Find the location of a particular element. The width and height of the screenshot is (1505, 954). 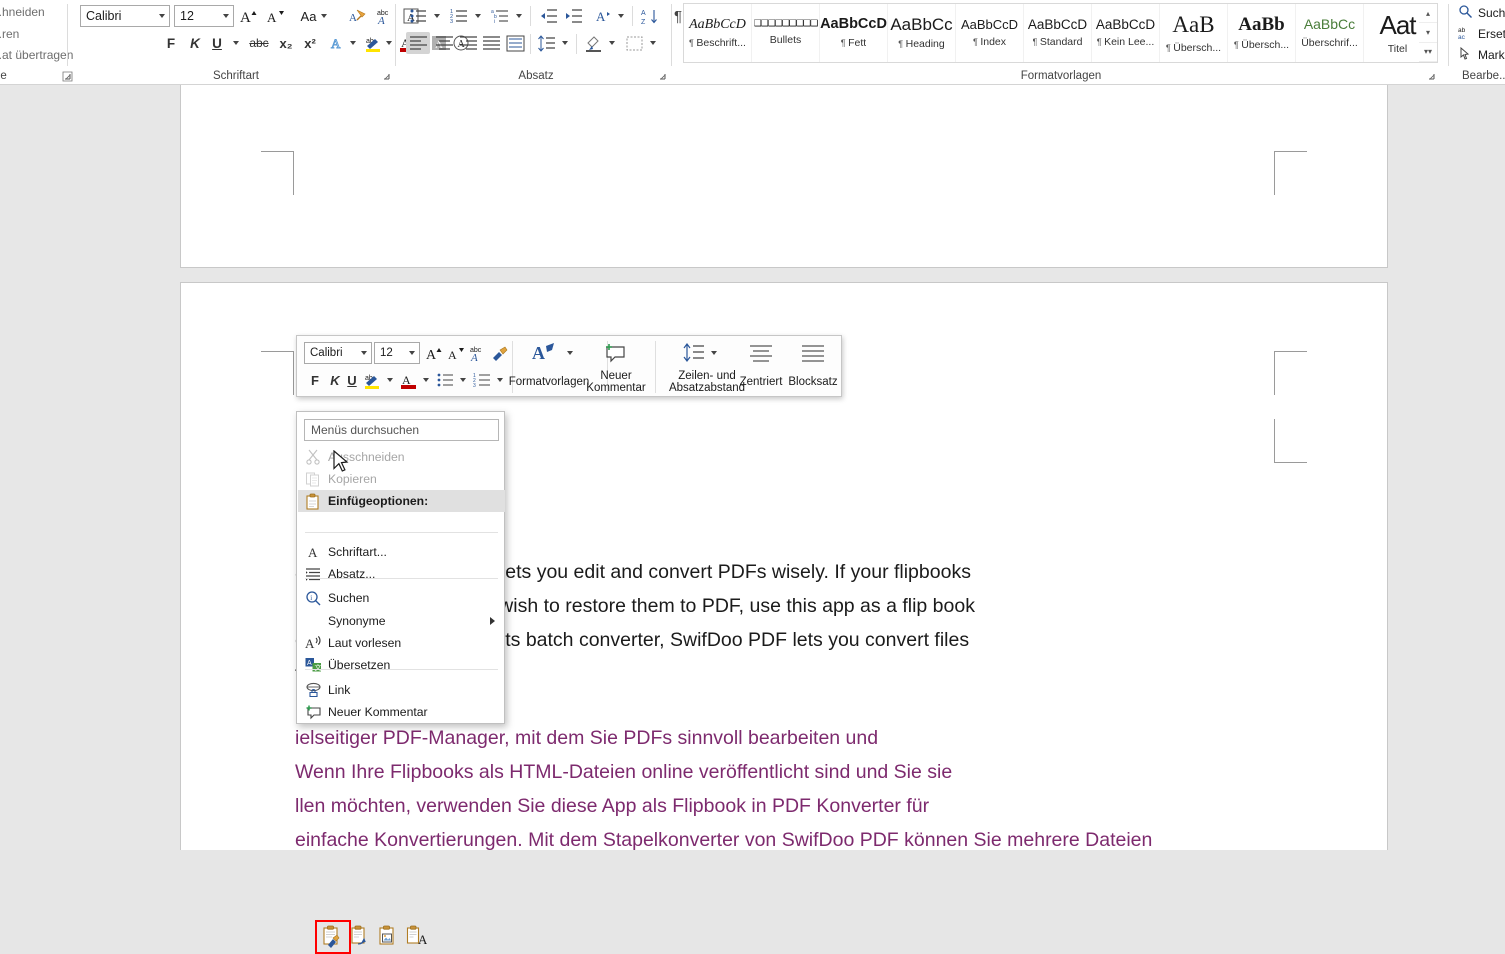

font-dialog-launcher is located at coordinates (386, 76).